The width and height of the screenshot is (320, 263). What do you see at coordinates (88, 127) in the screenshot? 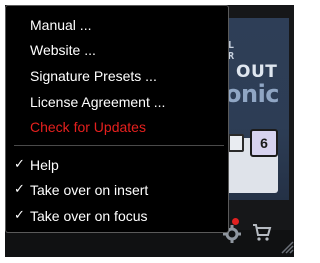
I see `menu-item-label: Check for Updates` at bounding box center [88, 127].